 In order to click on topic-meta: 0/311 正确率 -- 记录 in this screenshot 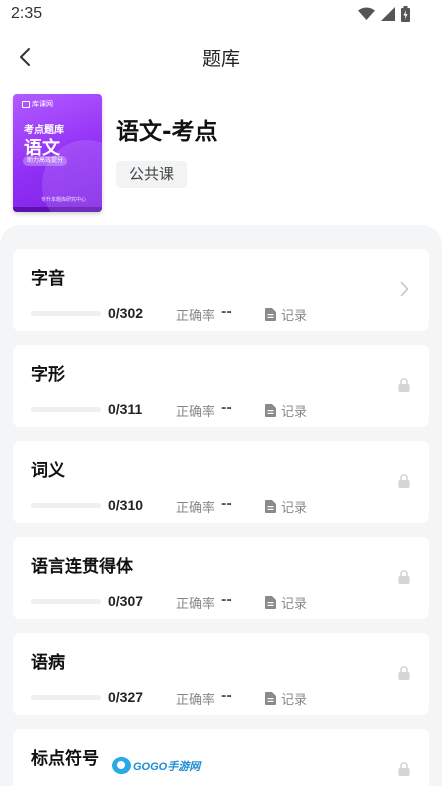, I will do `click(221, 410)`.